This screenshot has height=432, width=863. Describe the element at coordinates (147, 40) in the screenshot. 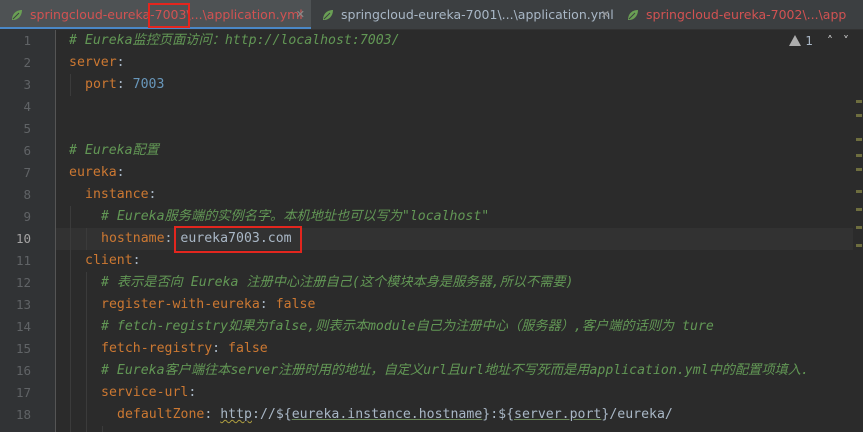

I see `comment: # Eureka监控页面访问：` at that location.